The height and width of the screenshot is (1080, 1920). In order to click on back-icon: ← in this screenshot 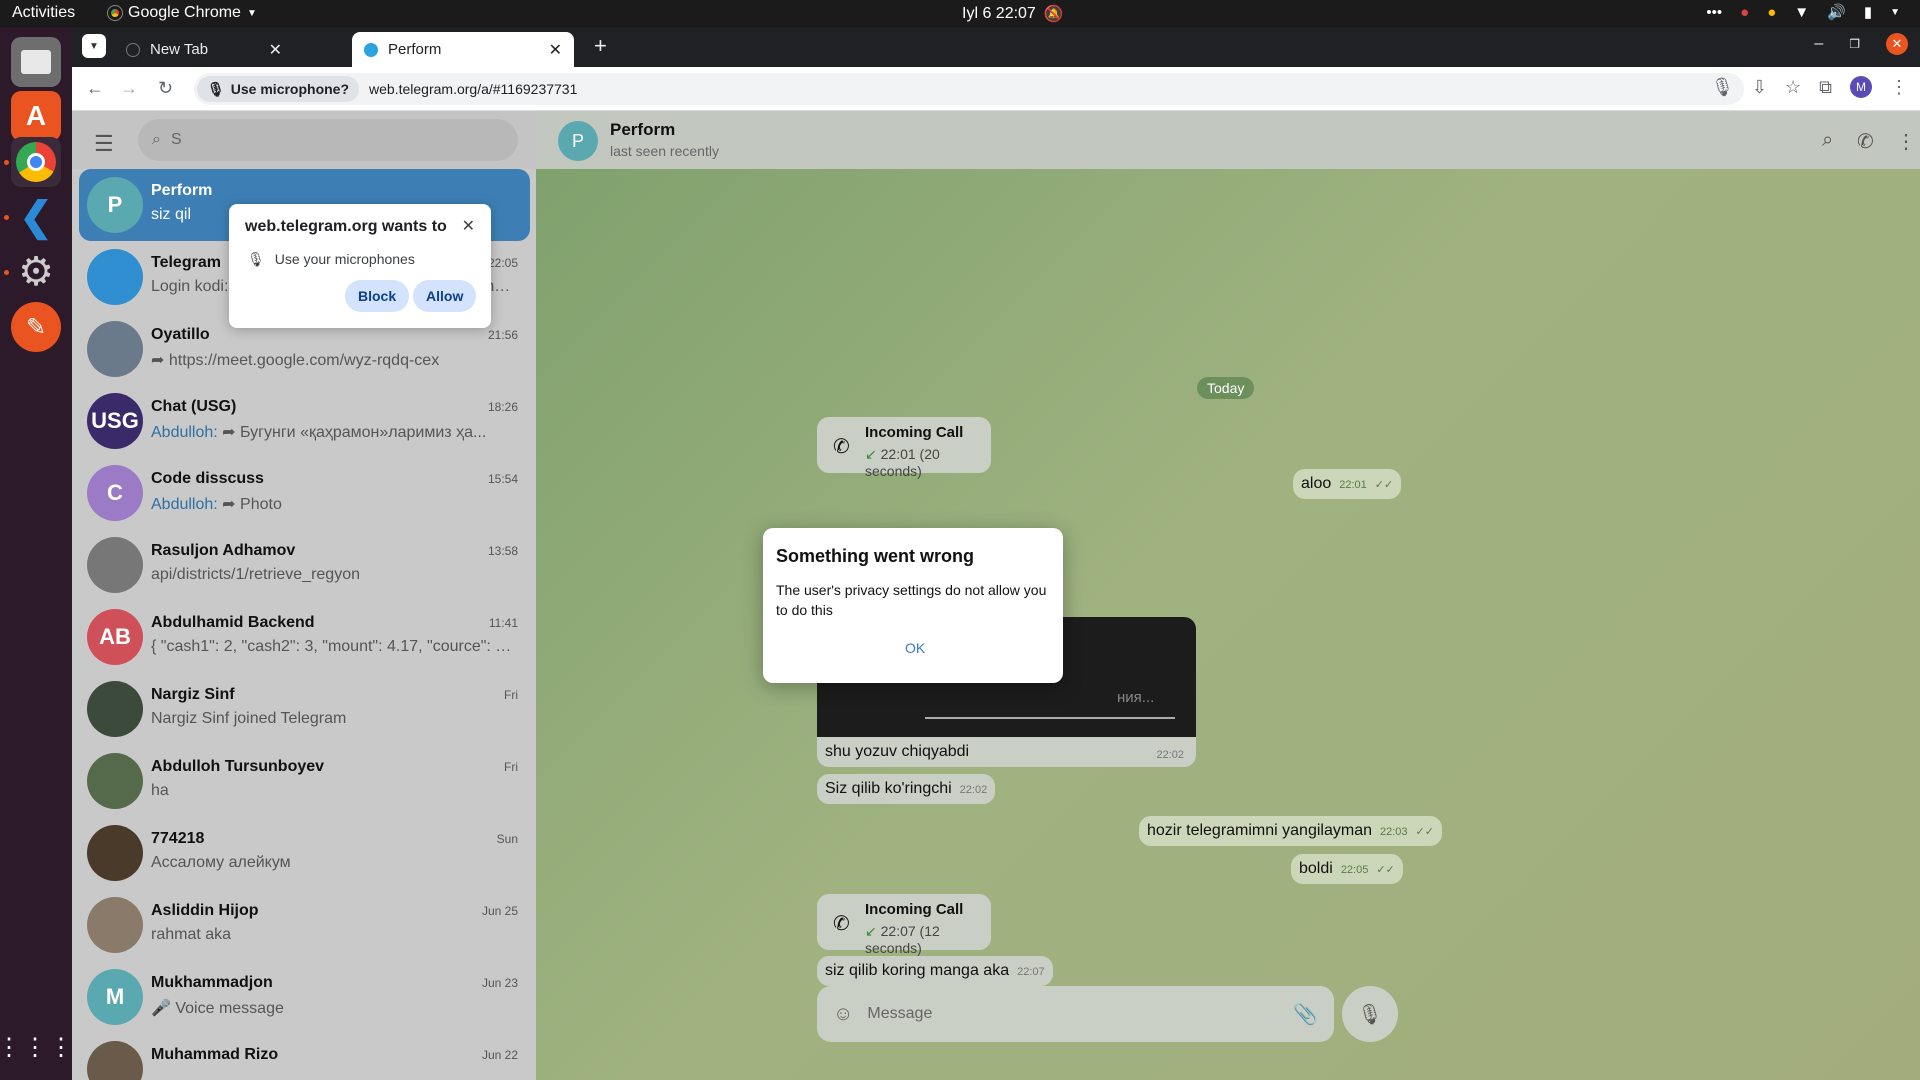, I will do `click(95, 88)`.